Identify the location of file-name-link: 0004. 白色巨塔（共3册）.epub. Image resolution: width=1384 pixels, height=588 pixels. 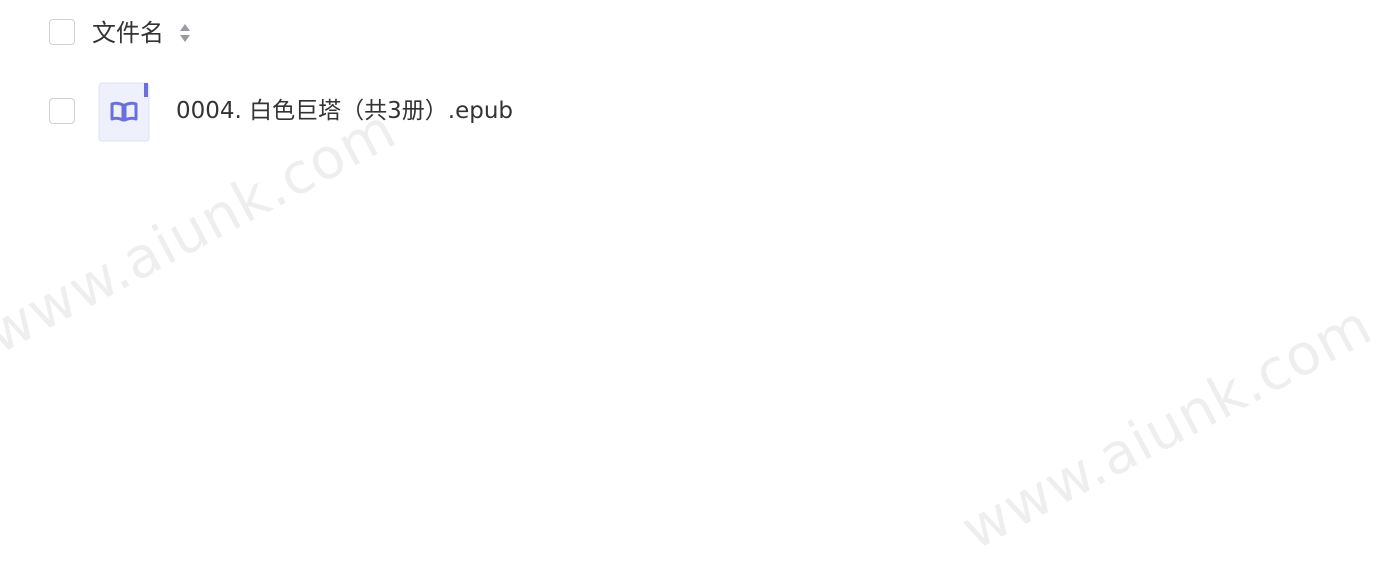
(344, 111).